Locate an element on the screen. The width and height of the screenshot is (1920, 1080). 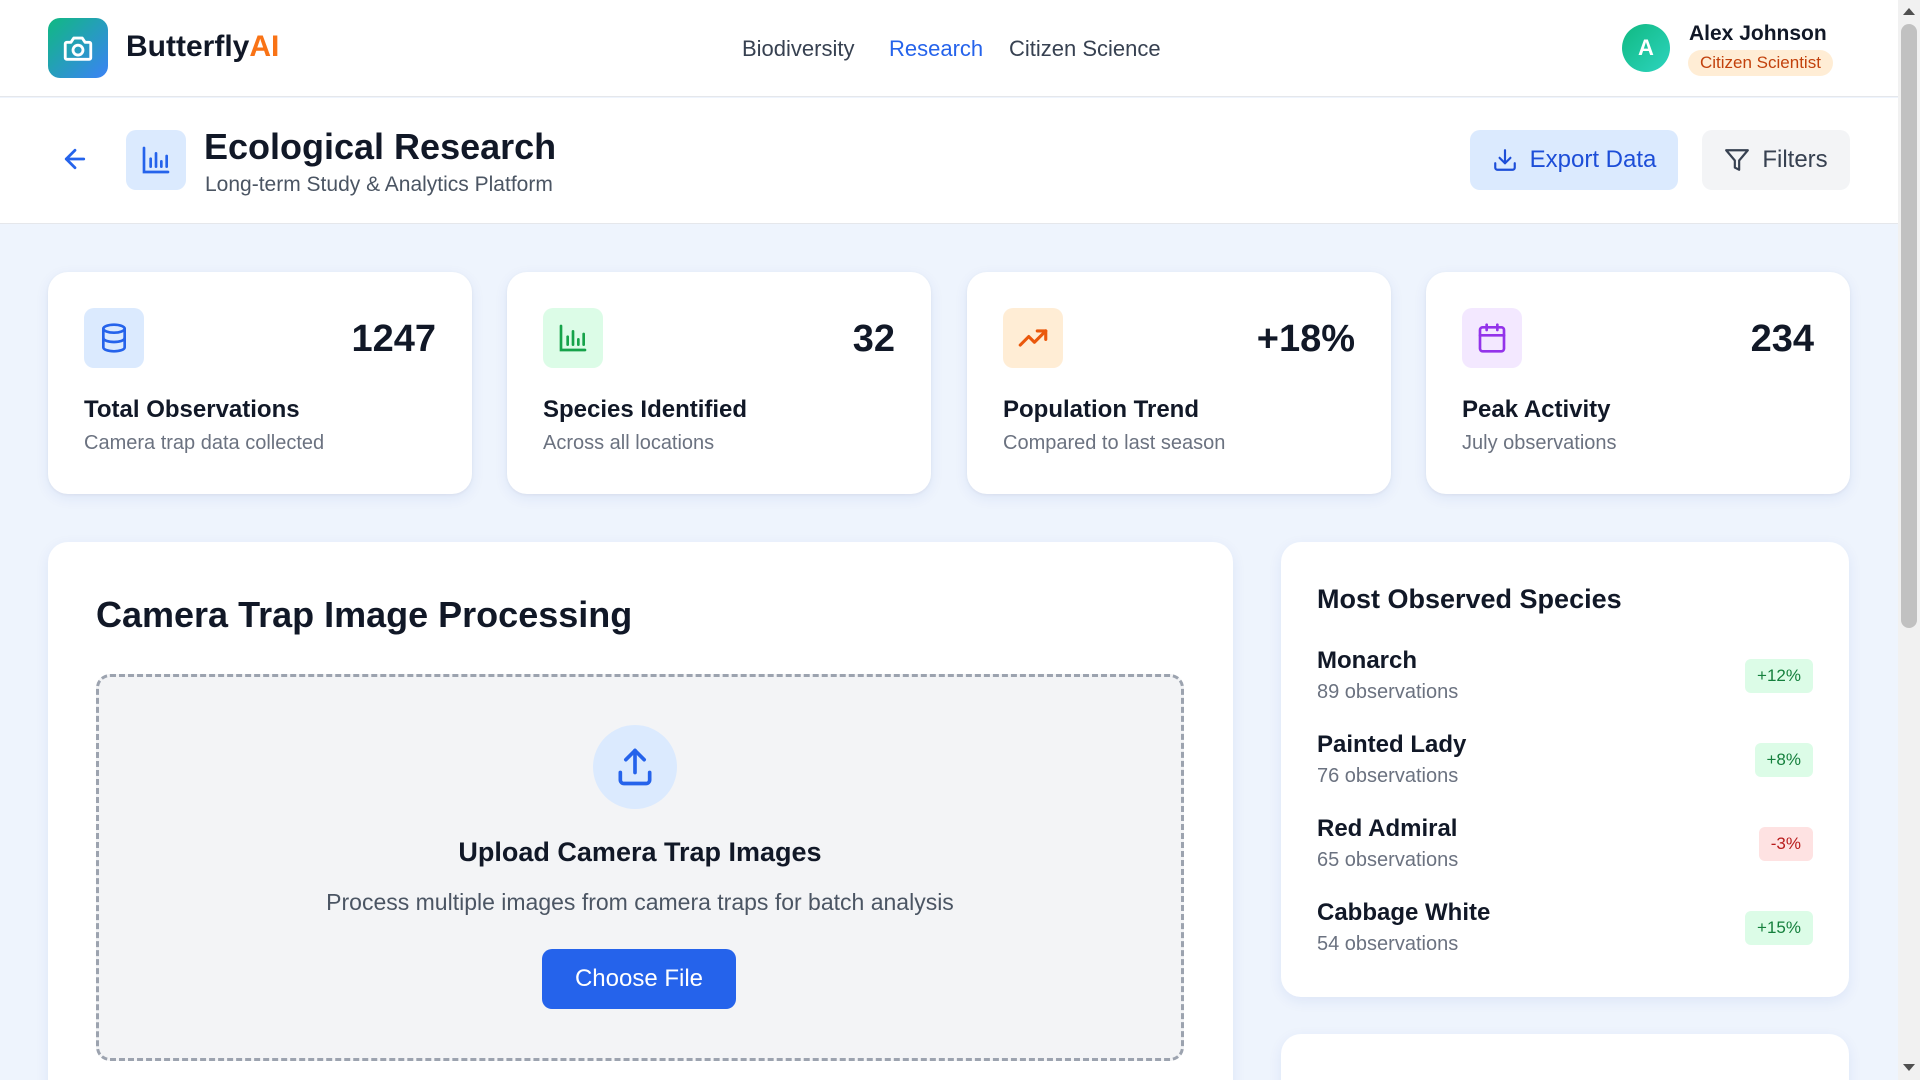
calendar-icon is located at coordinates (1492, 338).